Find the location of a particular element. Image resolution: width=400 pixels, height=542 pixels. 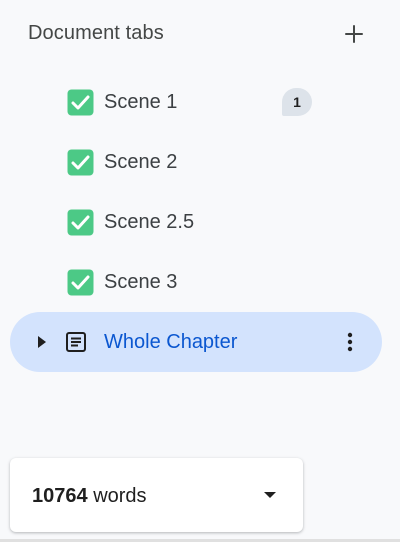

document-icon is located at coordinates (76, 342).